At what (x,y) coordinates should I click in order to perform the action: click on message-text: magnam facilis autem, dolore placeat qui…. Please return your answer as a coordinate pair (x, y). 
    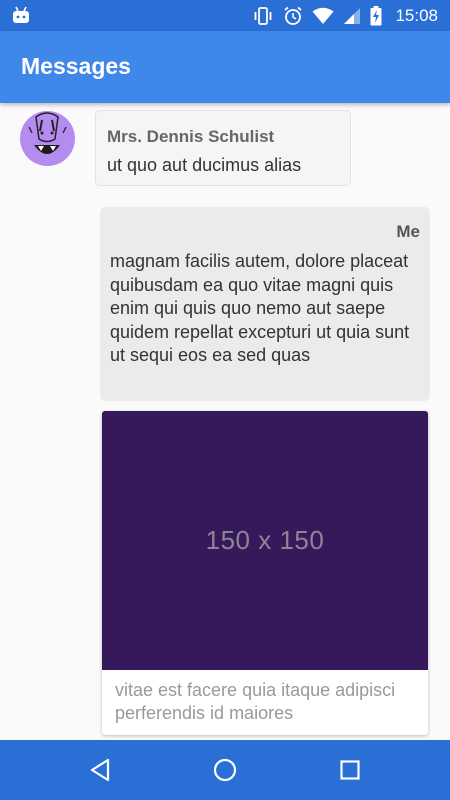
    Looking at the image, I should click on (260, 308).